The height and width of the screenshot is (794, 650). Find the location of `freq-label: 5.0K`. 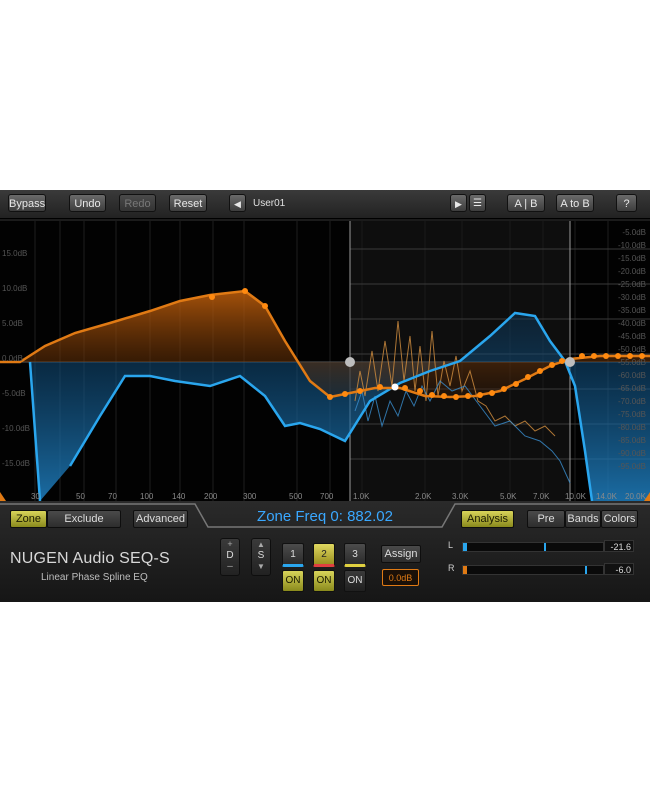

freq-label: 5.0K is located at coordinates (508, 496).